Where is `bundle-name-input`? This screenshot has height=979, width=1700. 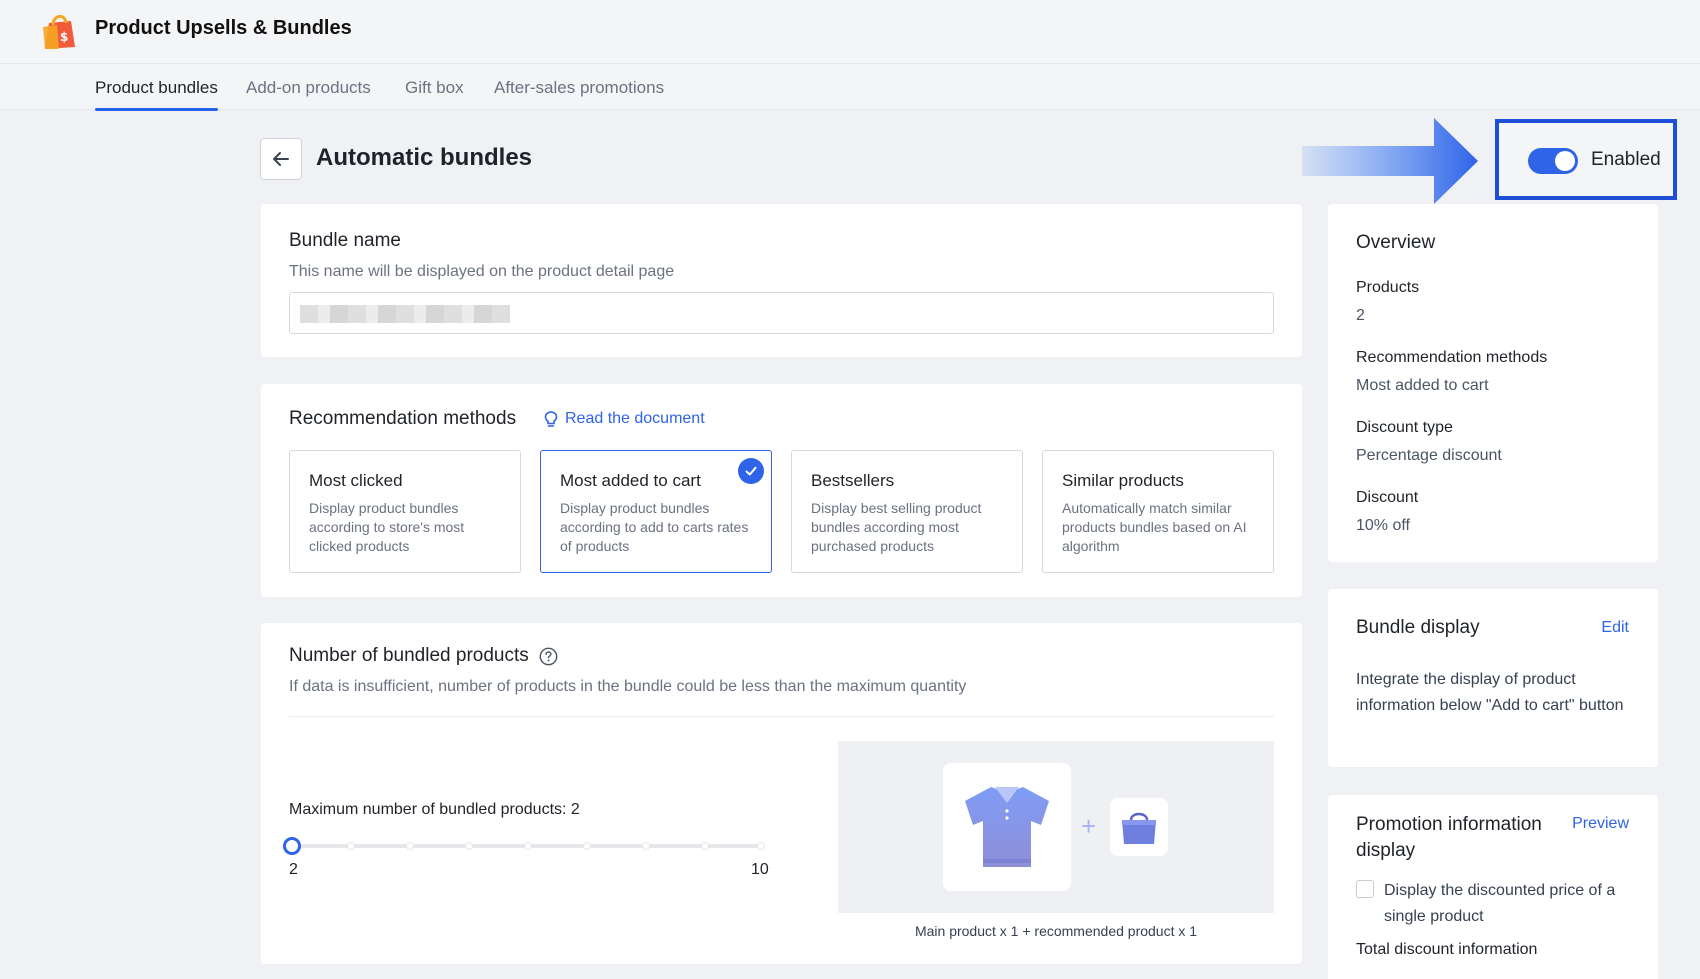
bundle-name-input is located at coordinates (781, 313).